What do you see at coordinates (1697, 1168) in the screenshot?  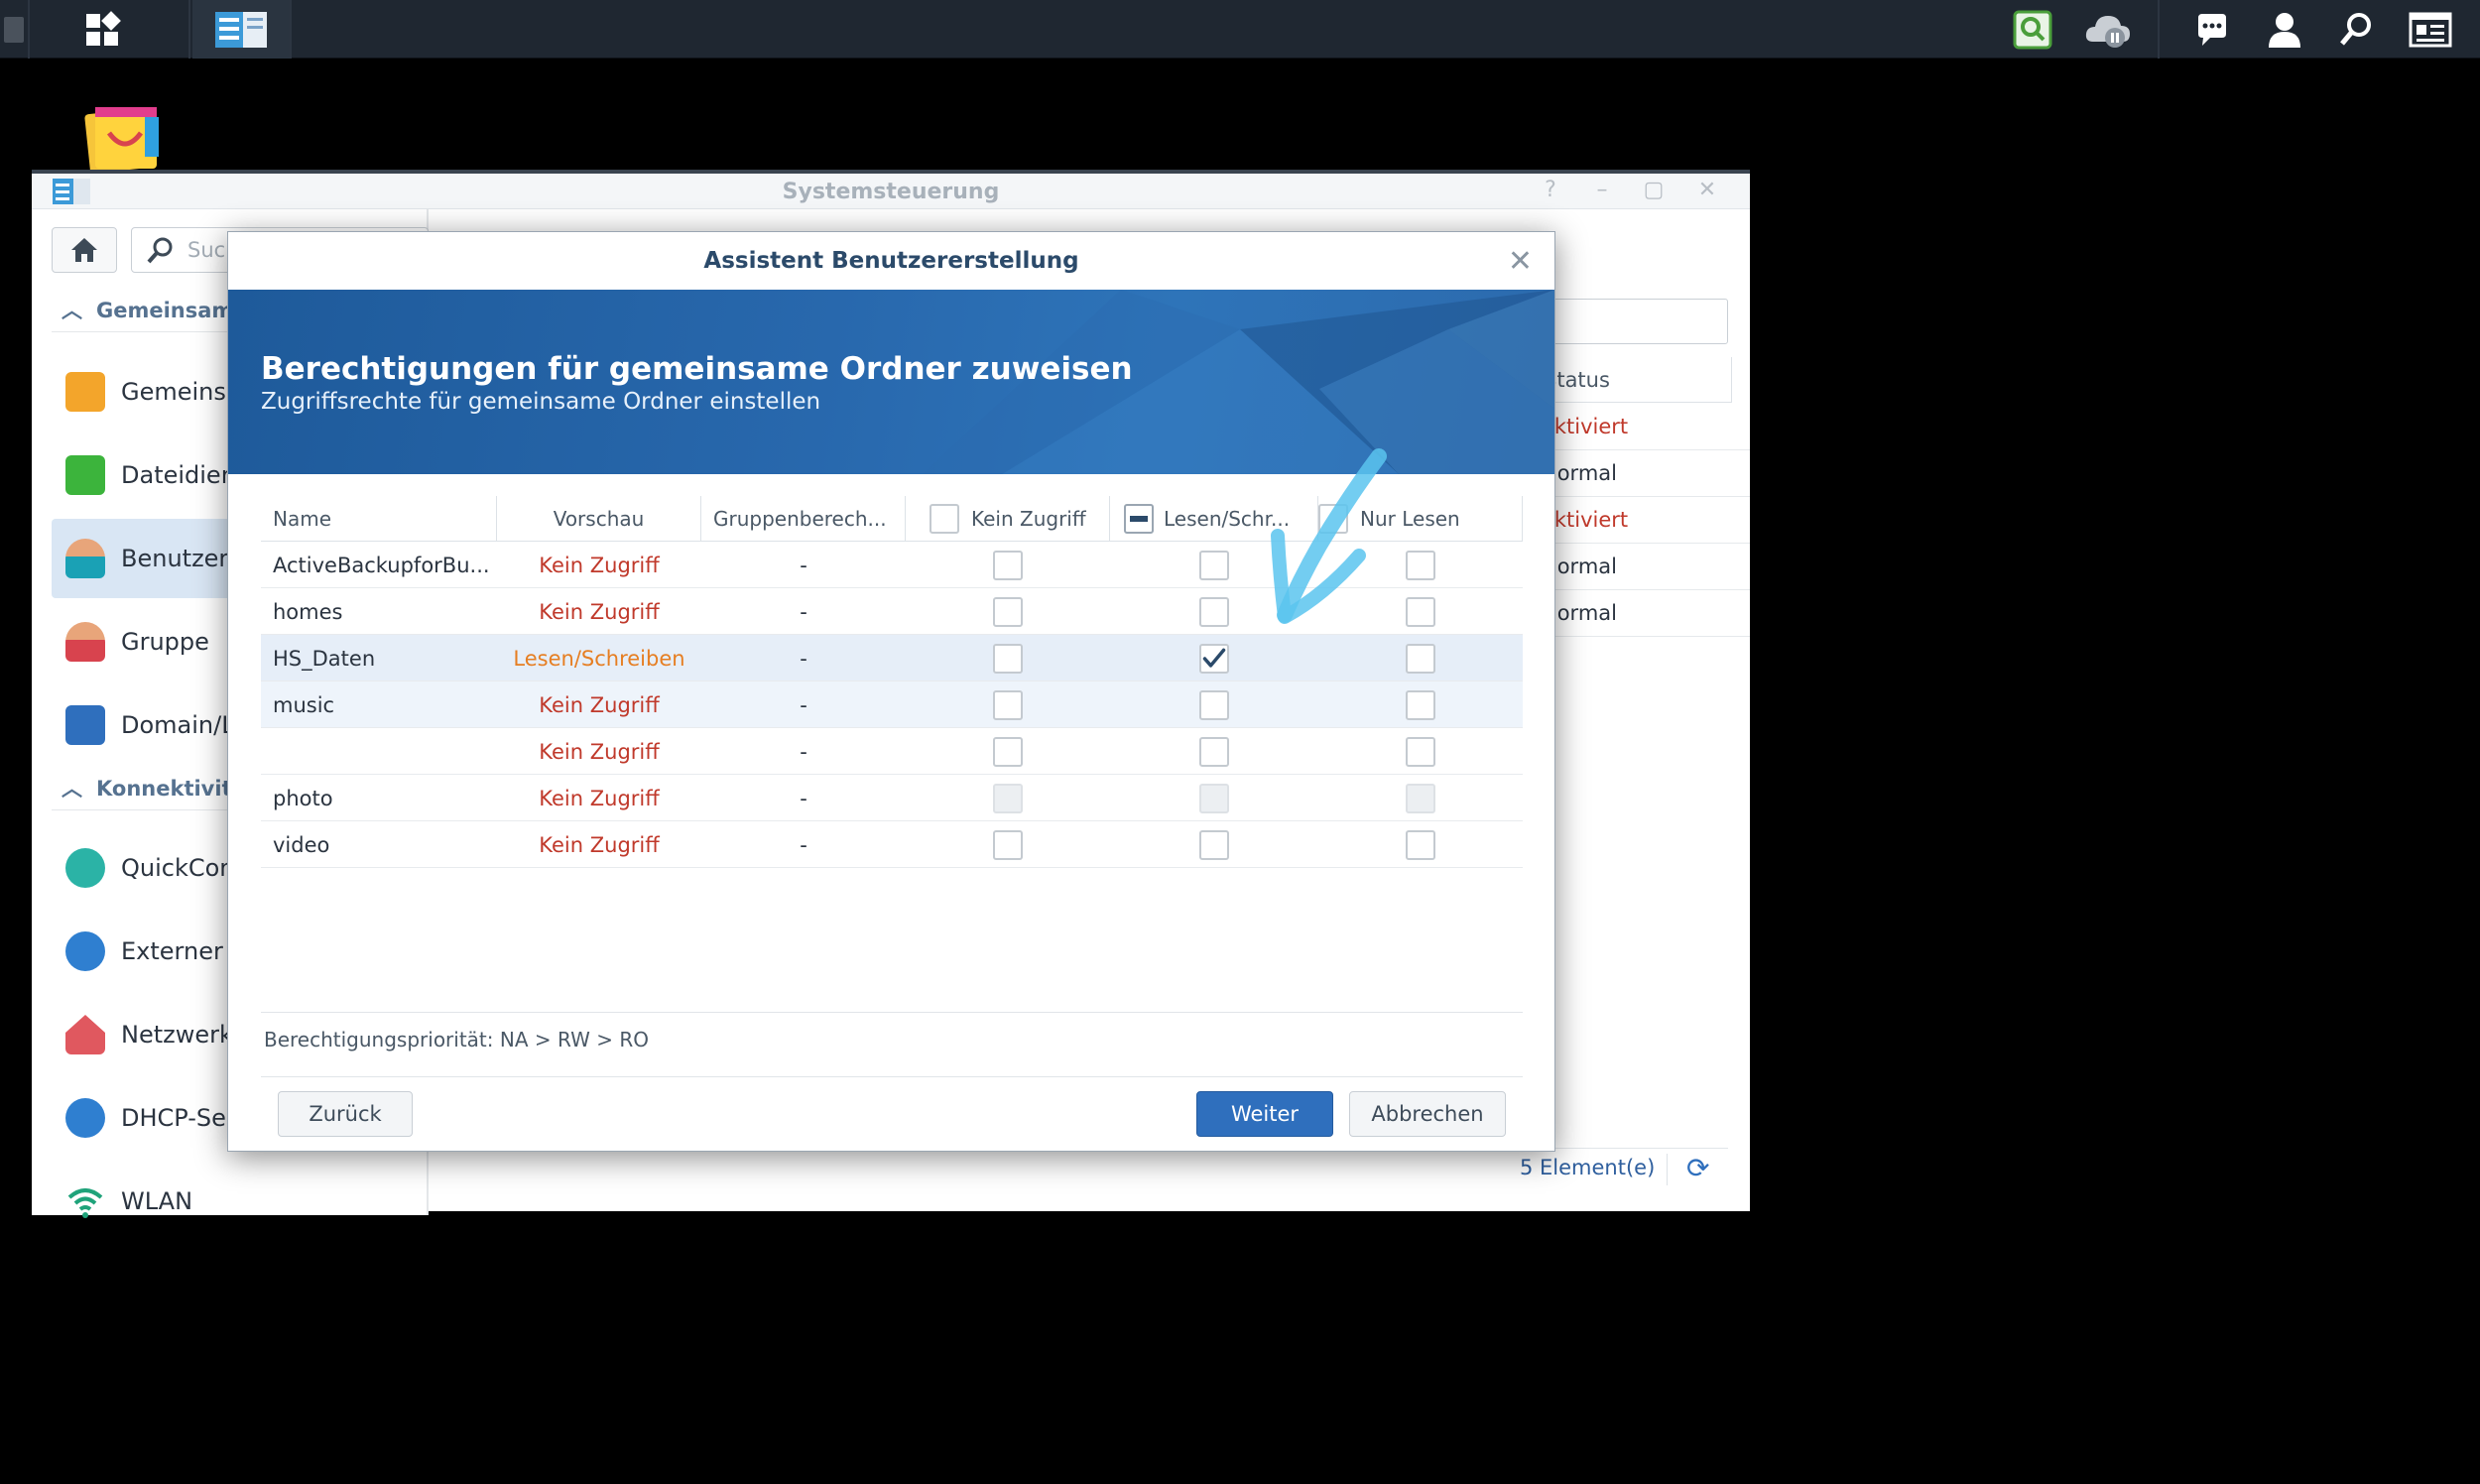 I see `refresh-icon: ⟳` at bounding box center [1697, 1168].